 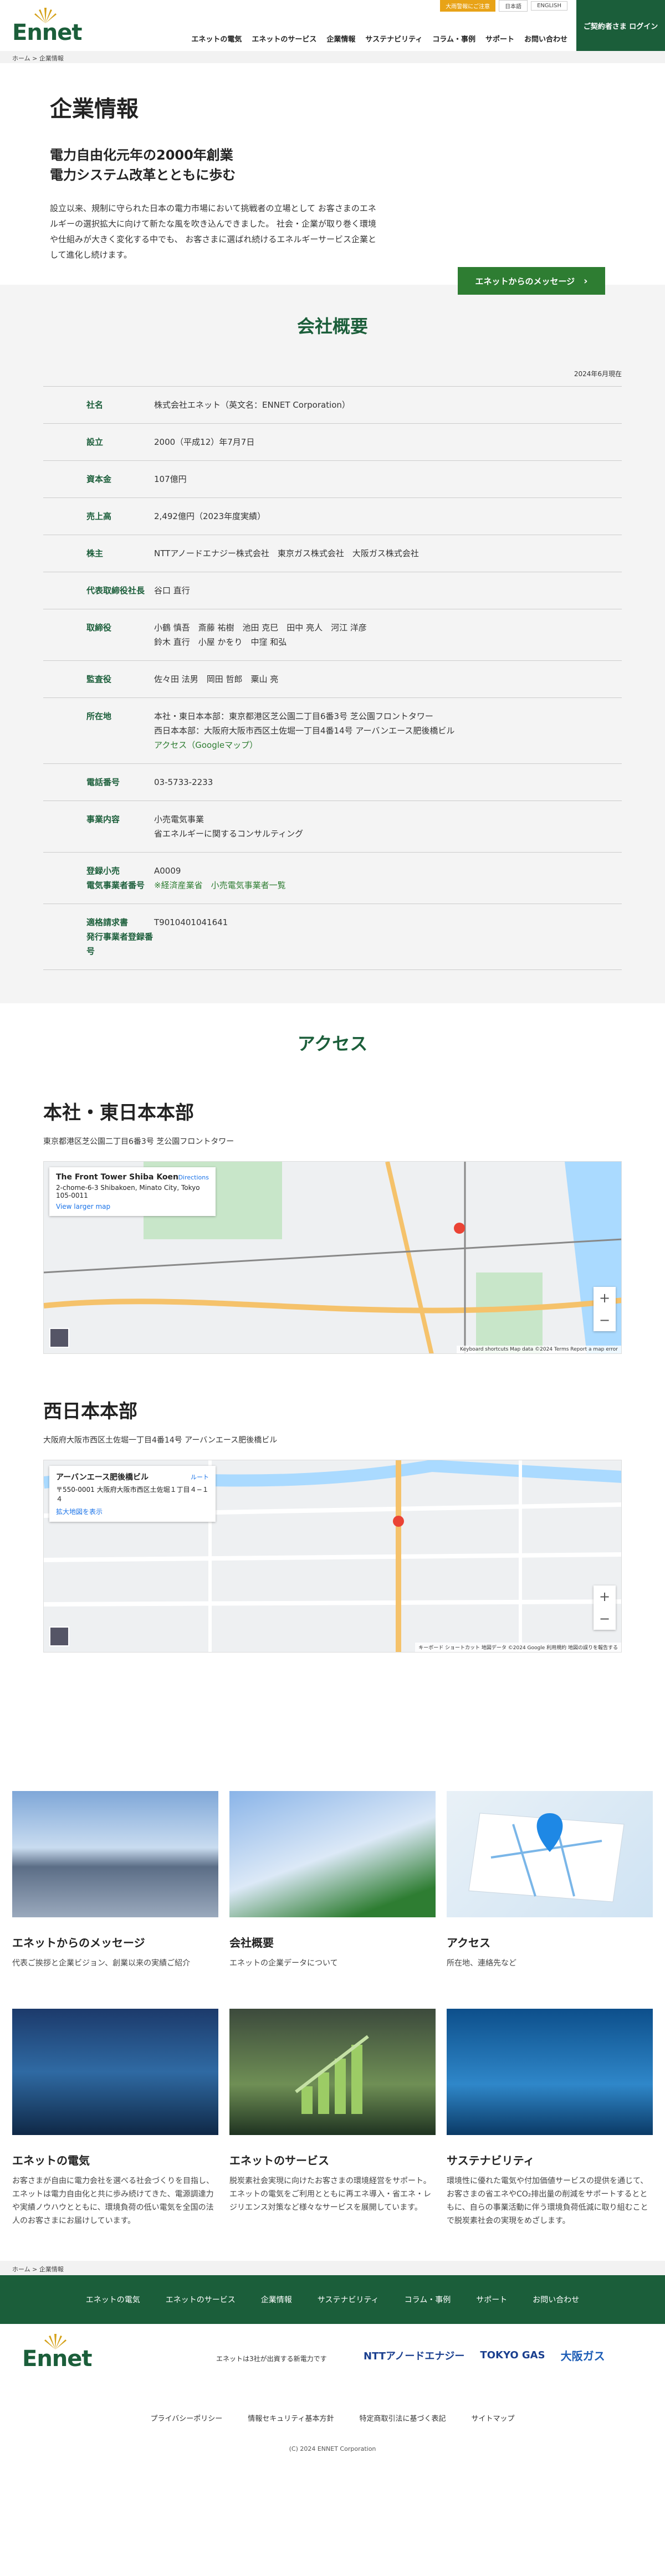 I want to click on overview-row: 登録小売 電気事業者番号 A0009 ※経済産業省 小売電気事業者一覧, so click(x=332, y=878).